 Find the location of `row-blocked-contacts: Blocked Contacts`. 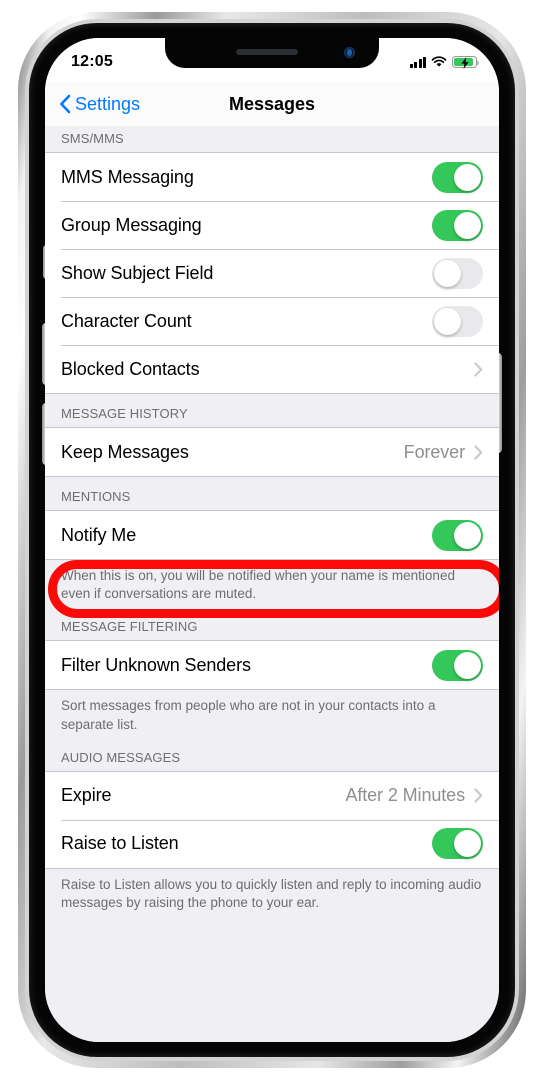

row-blocked-contacts: Blocked Contacts is located at coordinates (272, 369).